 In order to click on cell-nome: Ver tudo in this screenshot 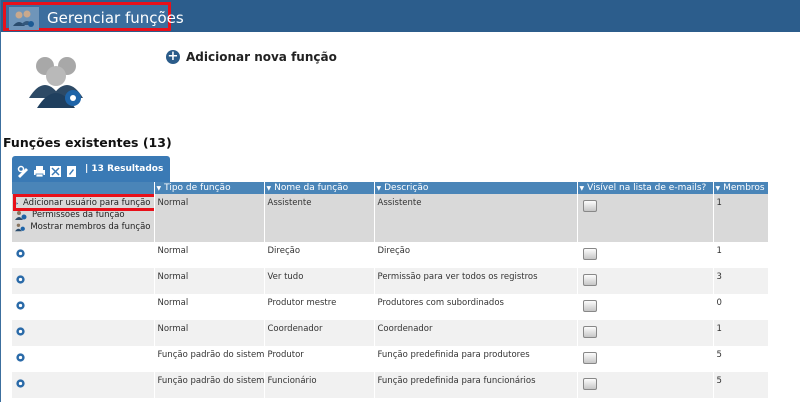, I will do `click(318, 281)`.